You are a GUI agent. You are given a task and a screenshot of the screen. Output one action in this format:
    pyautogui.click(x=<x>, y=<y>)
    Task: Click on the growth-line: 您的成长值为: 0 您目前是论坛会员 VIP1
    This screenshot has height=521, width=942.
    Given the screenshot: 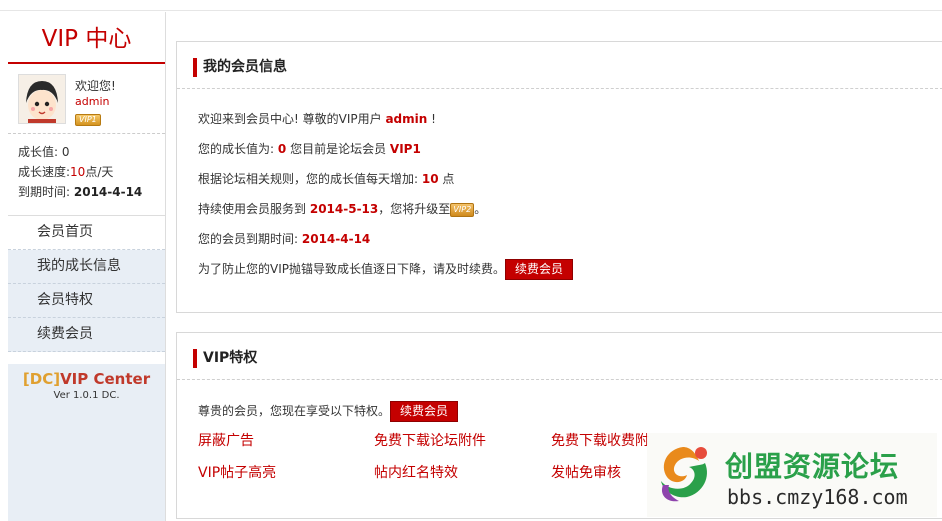 What is the action you would take?
    pyautogui.click(x=385, y=149)
    